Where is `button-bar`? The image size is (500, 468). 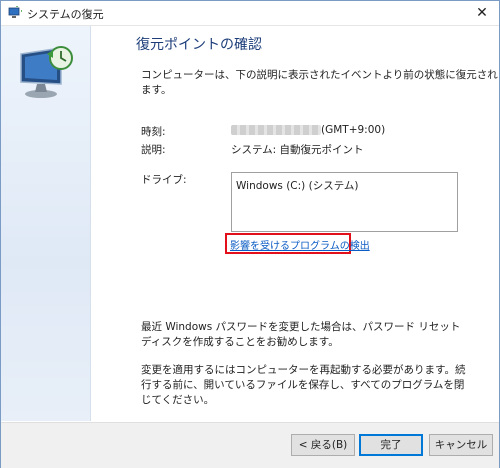 button-bar is located at coordinates (250, 445).